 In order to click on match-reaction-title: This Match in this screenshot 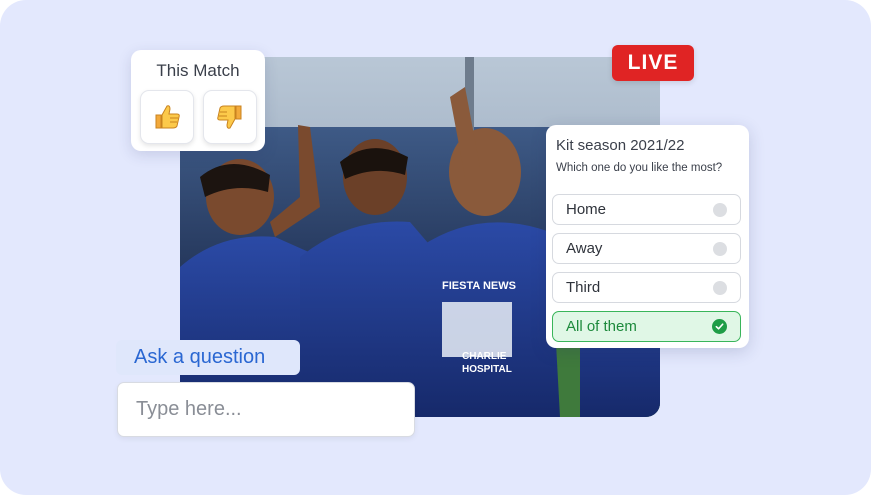, I will do `click(198, 70)`.